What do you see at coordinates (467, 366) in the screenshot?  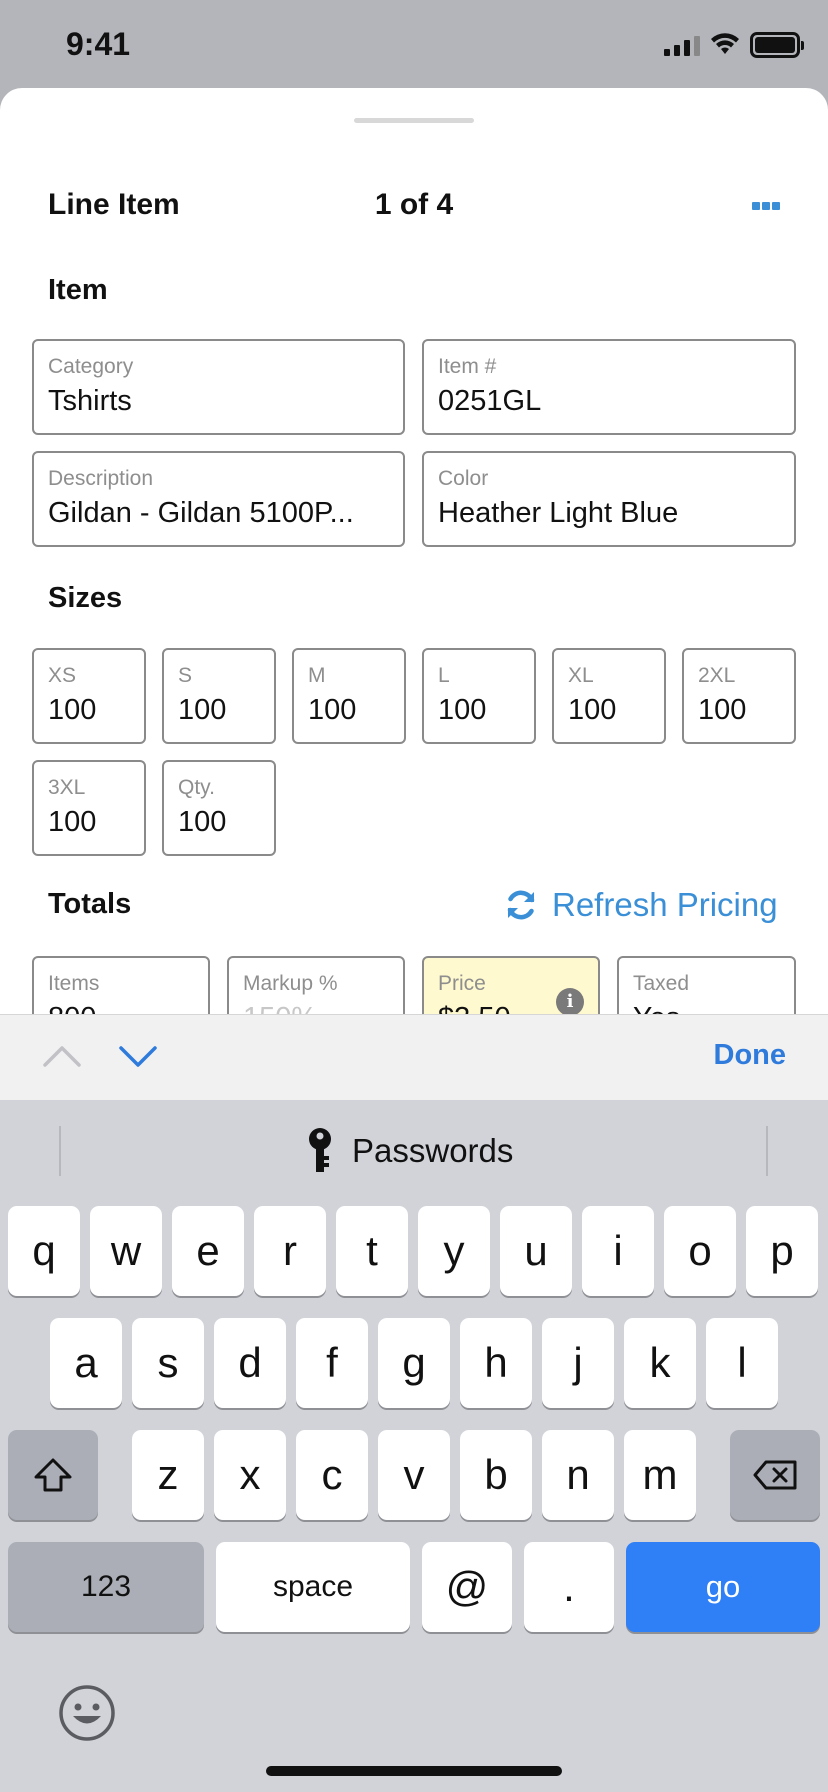 I see `field-label: Item #` at bounding box center [467, 366].